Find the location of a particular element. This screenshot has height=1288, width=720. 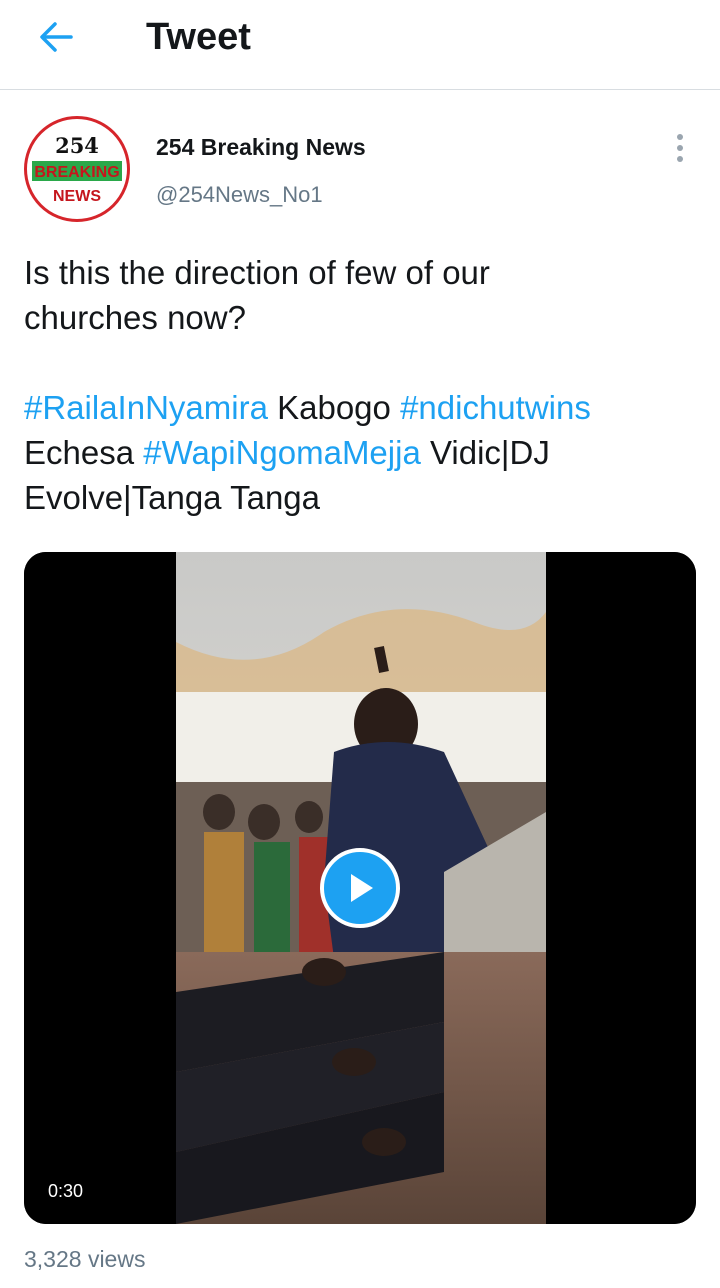

logo-text-news: NEWS is located at coordinates (77, 196).